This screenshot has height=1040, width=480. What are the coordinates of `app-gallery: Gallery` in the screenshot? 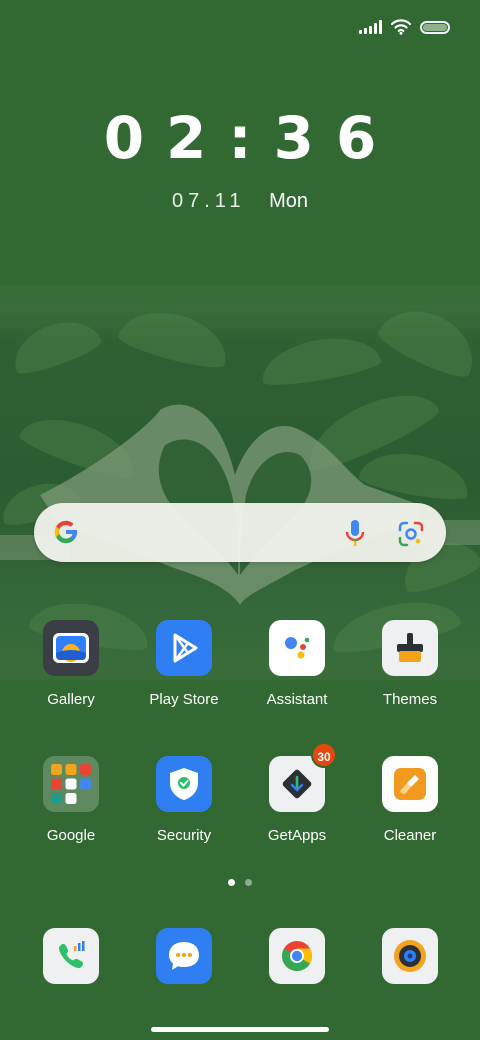 It's located at (71, 664).